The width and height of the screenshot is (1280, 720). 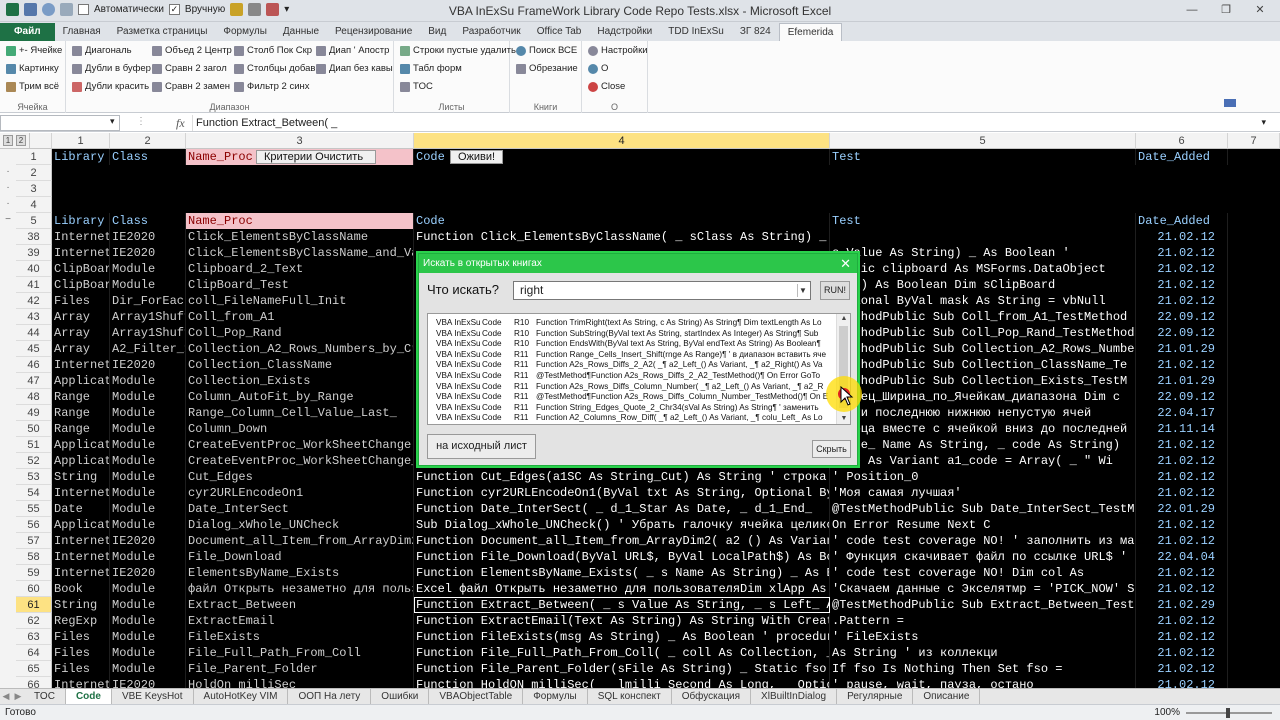 I want to click on cell-library: Date, so click(x=81, y=509).